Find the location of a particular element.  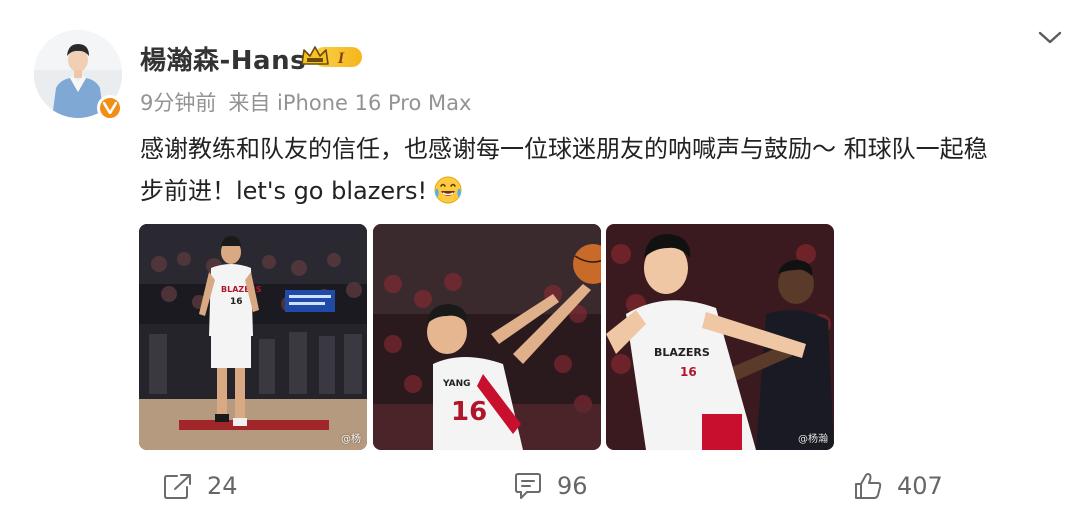

post-text-line-1: 感谢教练和队友的信任，也感谢每一位球迷朋友的呐喊声与鼓励～ 和球队一起稳 is located at coordinates (564, 149).